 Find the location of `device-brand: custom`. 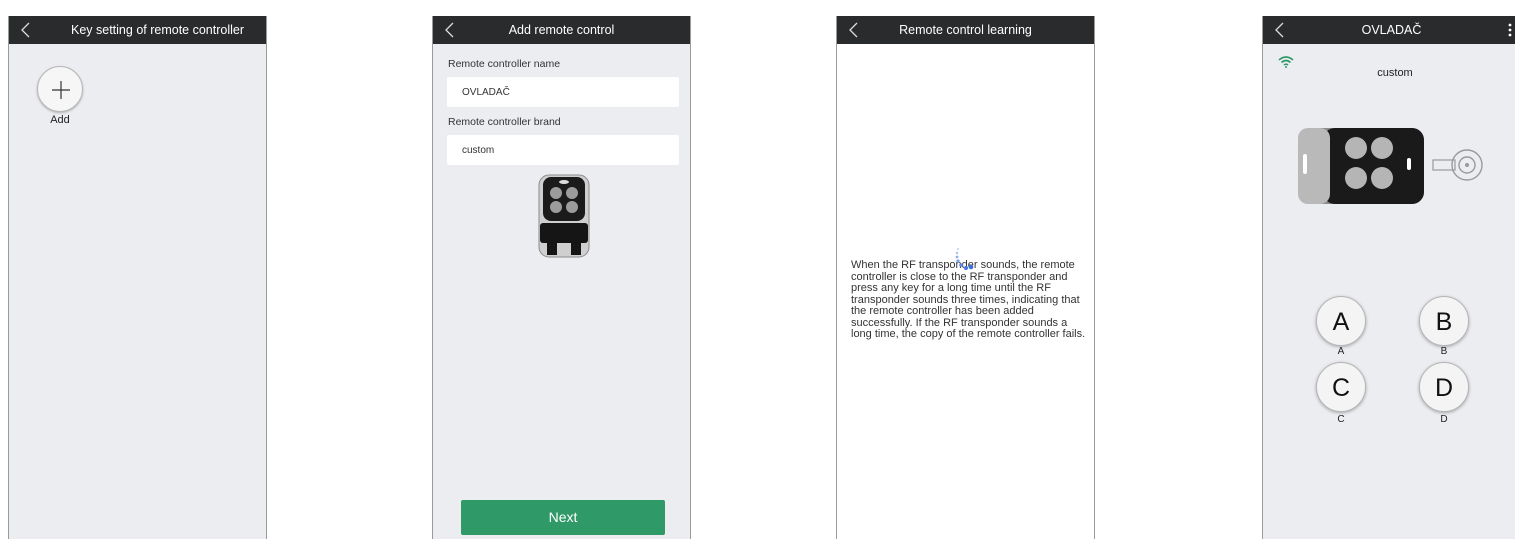

device-brand: custom is located at coordinates (1395, 73).